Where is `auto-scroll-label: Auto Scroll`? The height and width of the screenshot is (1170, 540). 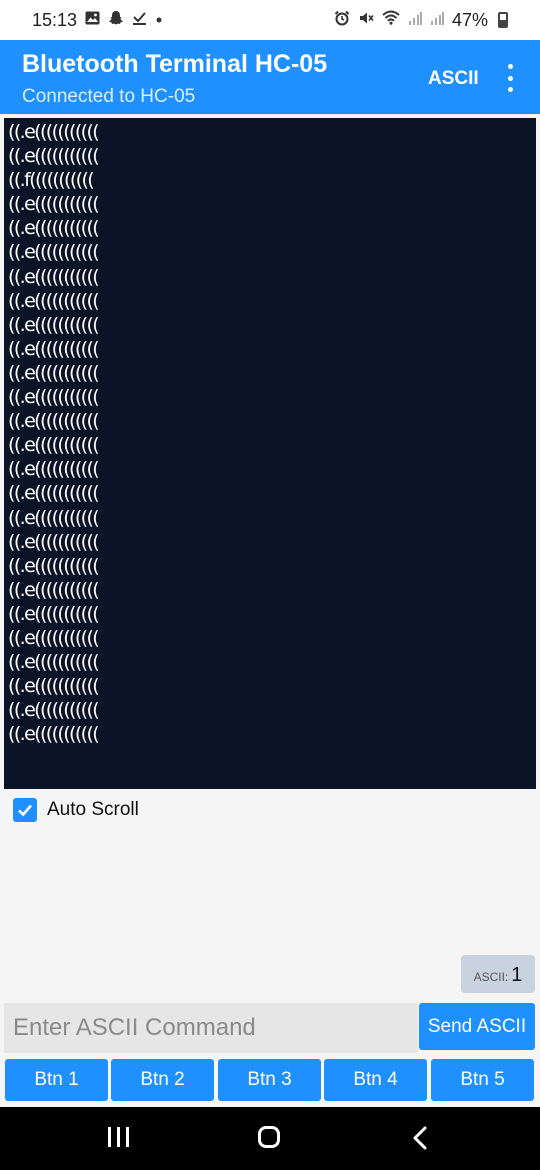
auto-scroll-label: Auto Scroll is located at coordinates (93, 809).